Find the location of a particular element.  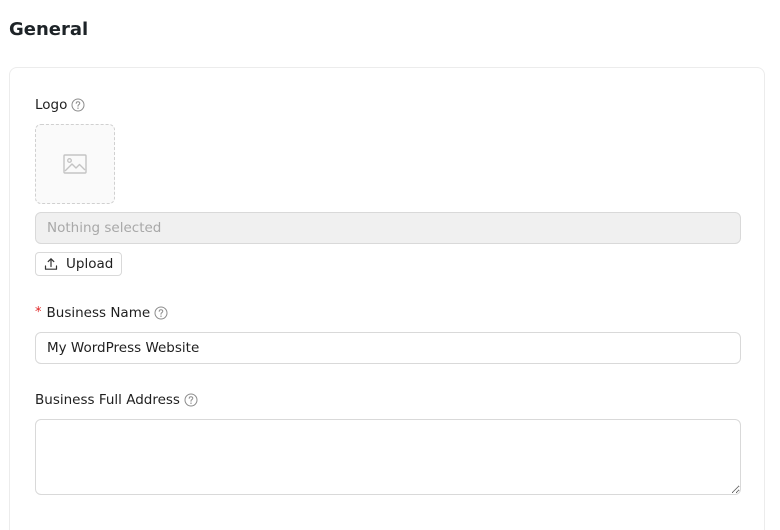

business-address-label-row: Business Full Address is located at coordinates (116, 400).